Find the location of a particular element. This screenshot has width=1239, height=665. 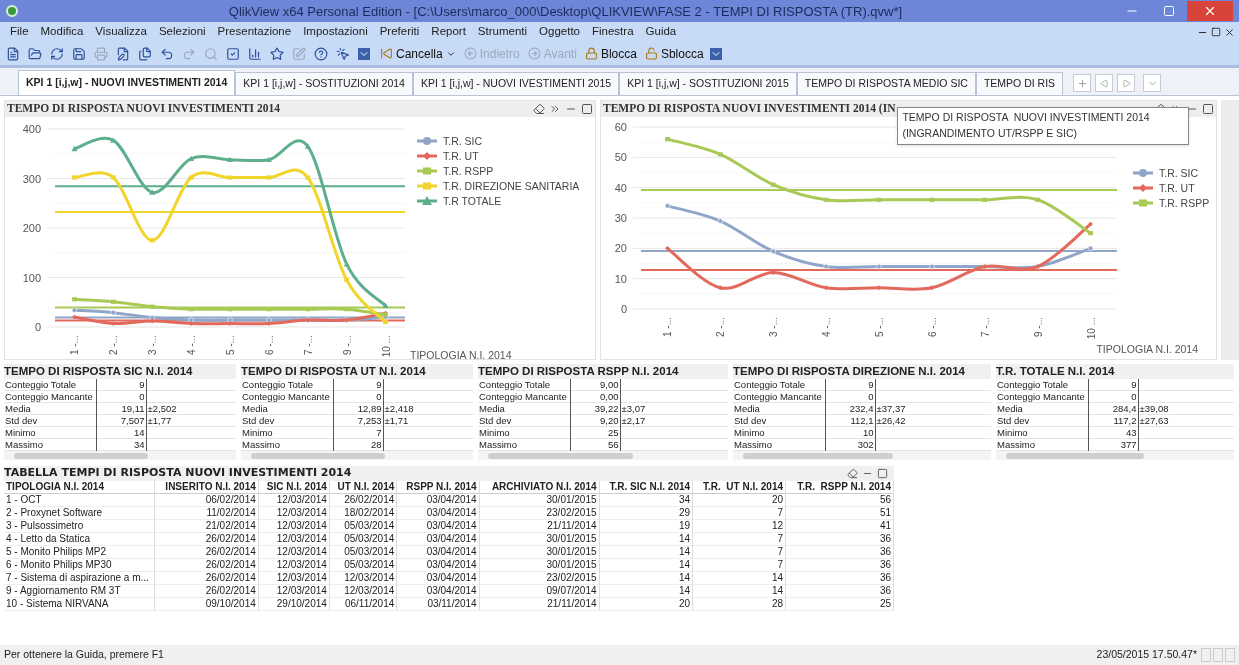

table-cell: 03/04/2014 is located at coordinates (438, 513).